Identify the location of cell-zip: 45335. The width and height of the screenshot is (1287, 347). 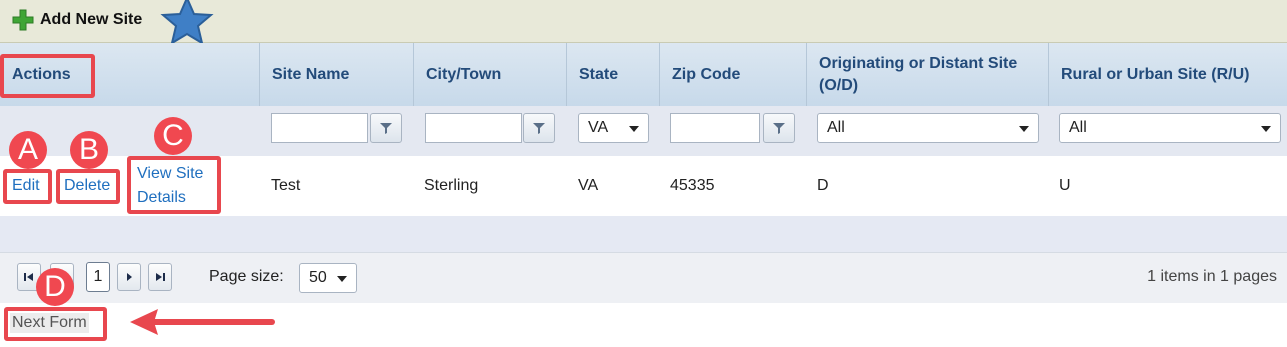
(692, 185).